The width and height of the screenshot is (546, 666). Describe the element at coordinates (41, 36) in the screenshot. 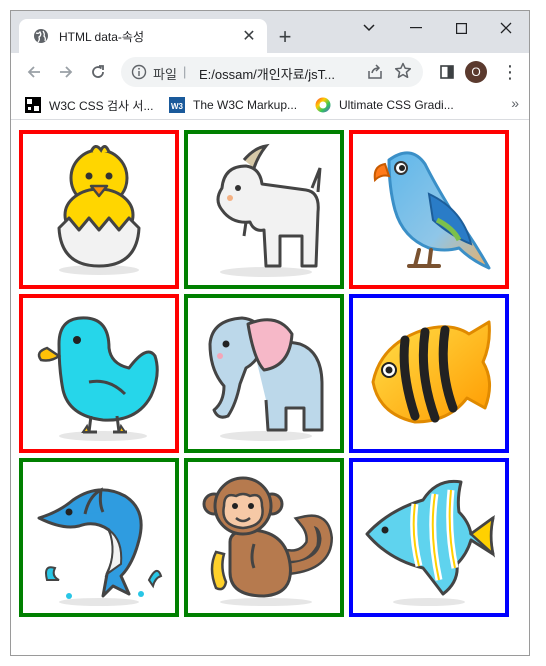

I see `globe-icon` at that location.